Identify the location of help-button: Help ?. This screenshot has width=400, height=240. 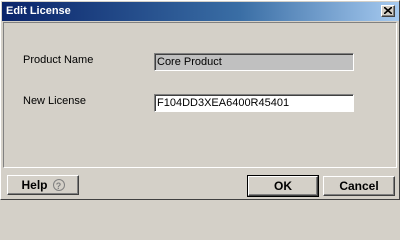
(43, 185).